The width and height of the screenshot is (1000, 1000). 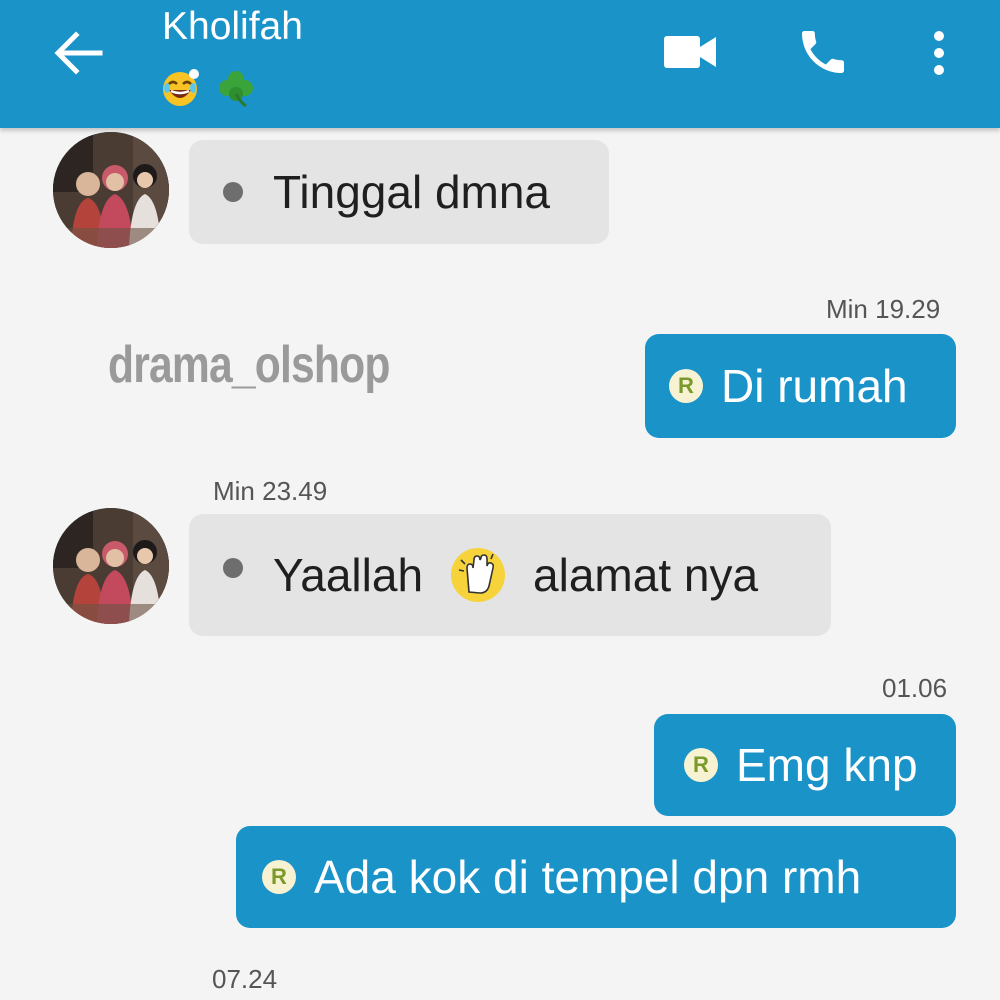 I want to click on voice-call-button, so click(x=823, y=52).